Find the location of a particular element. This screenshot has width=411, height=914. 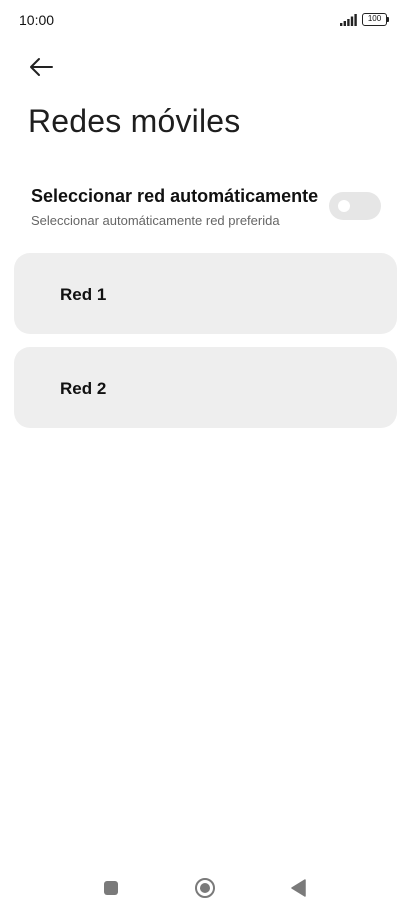

recents-icon is located at coordinates (111, 888).